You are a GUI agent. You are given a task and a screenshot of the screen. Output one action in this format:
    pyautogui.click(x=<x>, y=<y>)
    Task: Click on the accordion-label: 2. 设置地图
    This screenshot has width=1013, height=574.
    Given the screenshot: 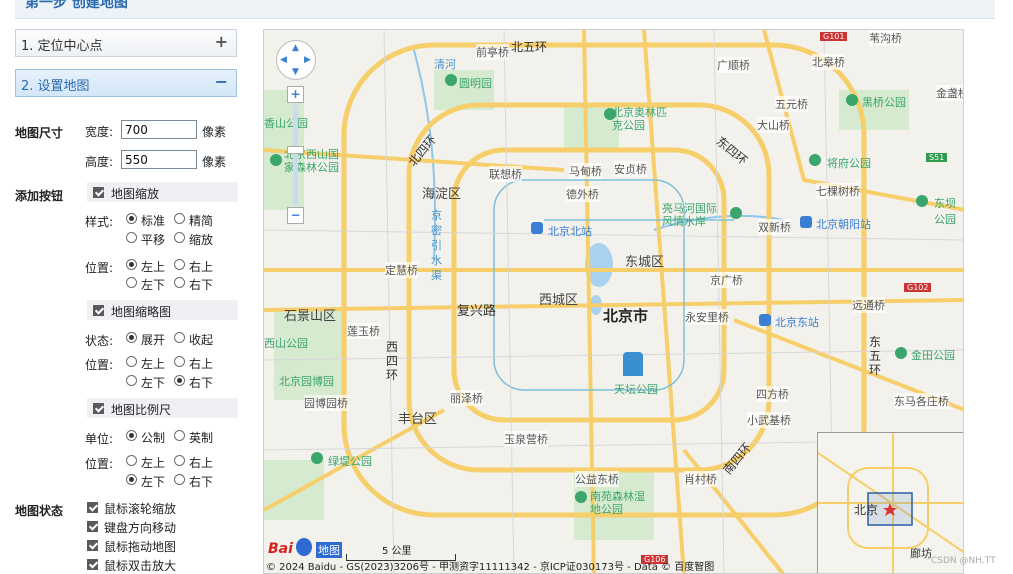 What is the action you would take?
    pyautogui.click(x=55, y=86)
    